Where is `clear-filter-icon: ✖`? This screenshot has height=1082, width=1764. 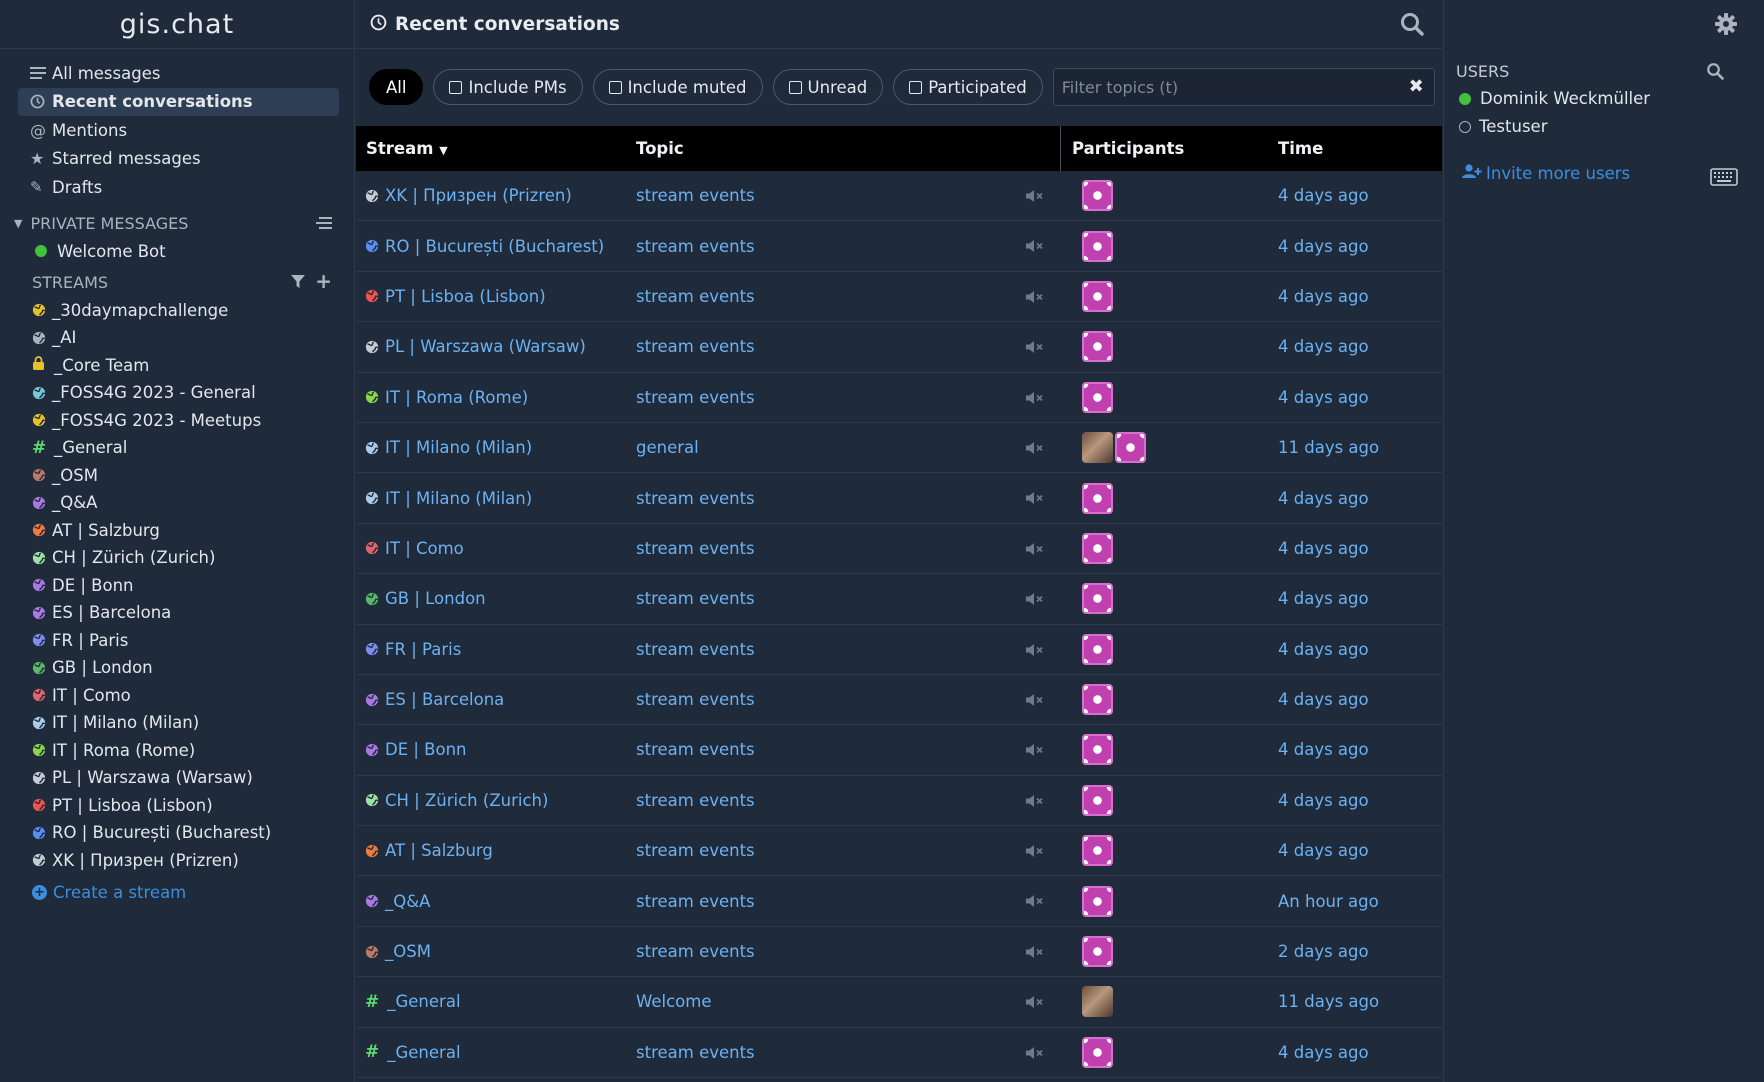
clear-filter-icon: ✖ is located at coordinates (1416, 86).